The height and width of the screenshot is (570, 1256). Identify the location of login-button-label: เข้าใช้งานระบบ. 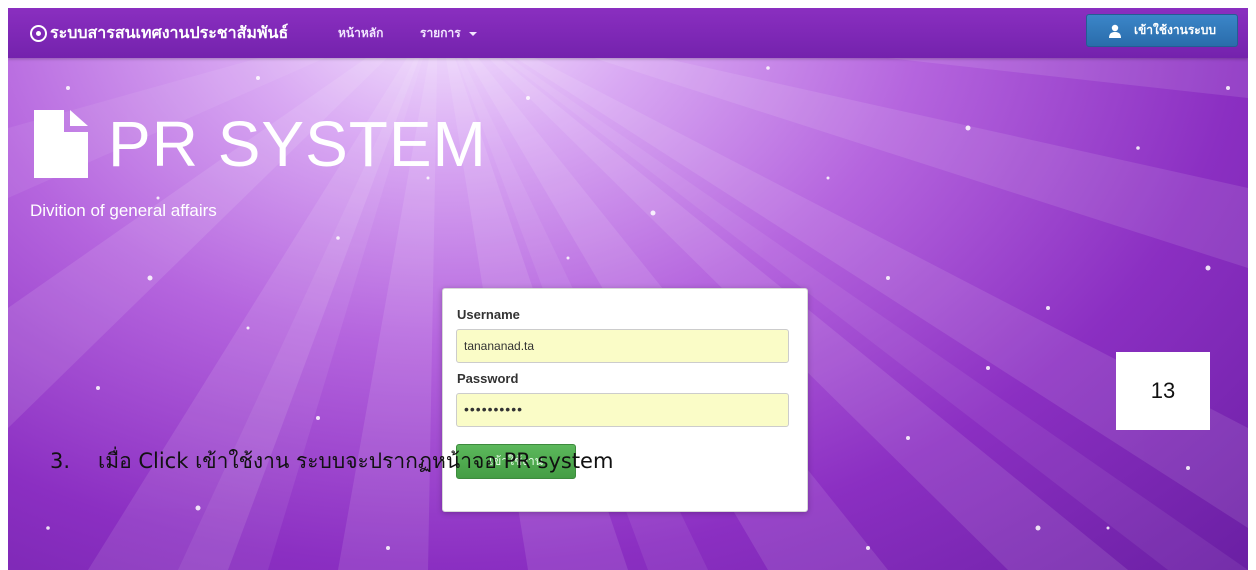
(1175, 30).